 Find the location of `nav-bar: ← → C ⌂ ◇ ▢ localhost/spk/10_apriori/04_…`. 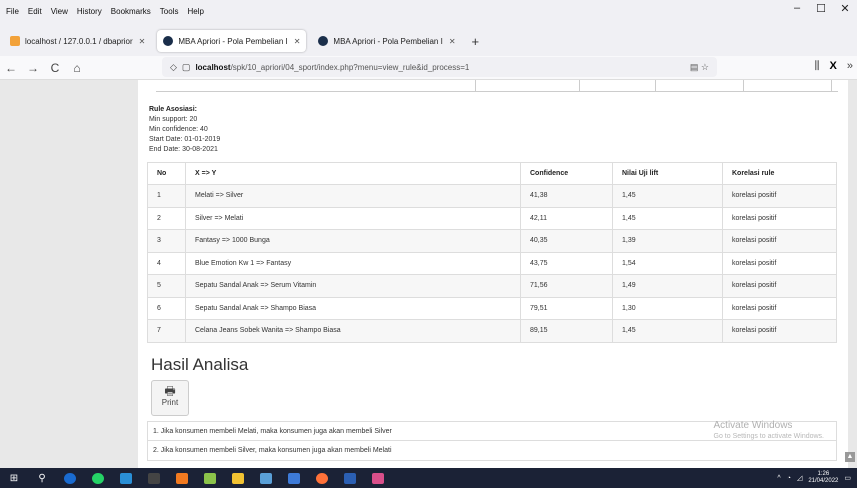

nav-bar: ← → C ⌂ ◇ ▢ localhost/spk/10_apriori/04_… is located at coordinates (428, 68).